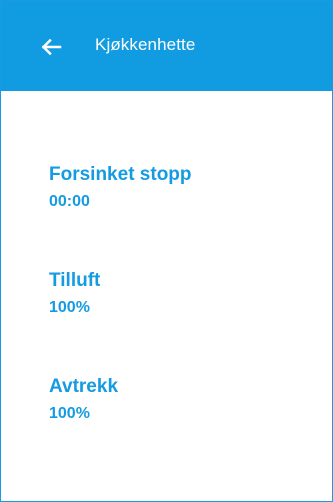  What do you see at coordinates (69, 201) in the screenshot?
I see `delayed-stop-value: 00:00` at bounding box center [69, 201].